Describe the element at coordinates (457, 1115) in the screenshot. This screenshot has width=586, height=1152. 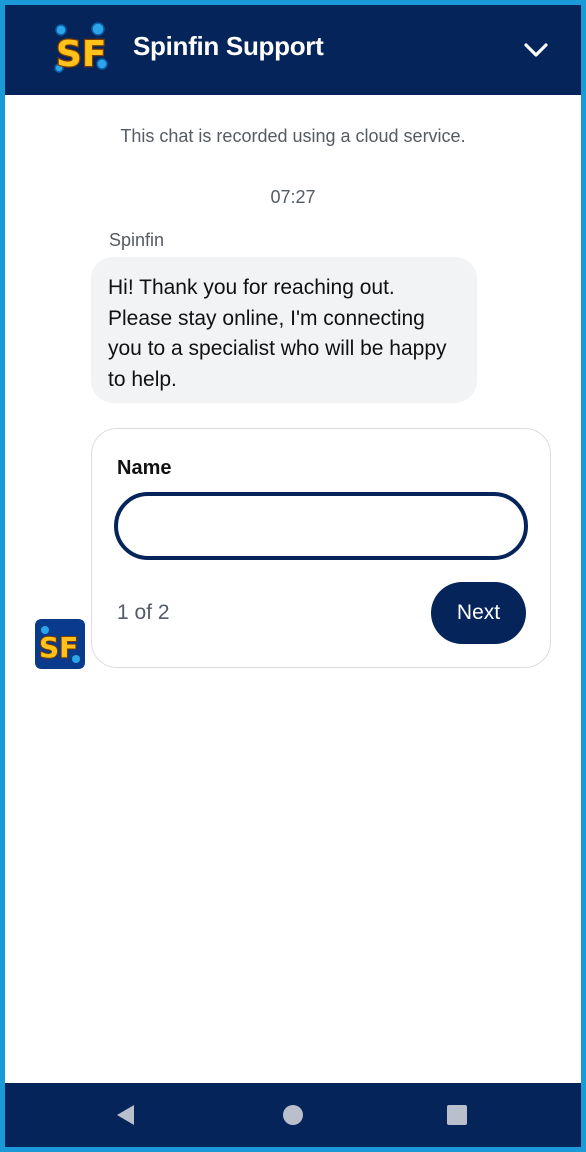
I see `recent-apps-square-icon` at that location.